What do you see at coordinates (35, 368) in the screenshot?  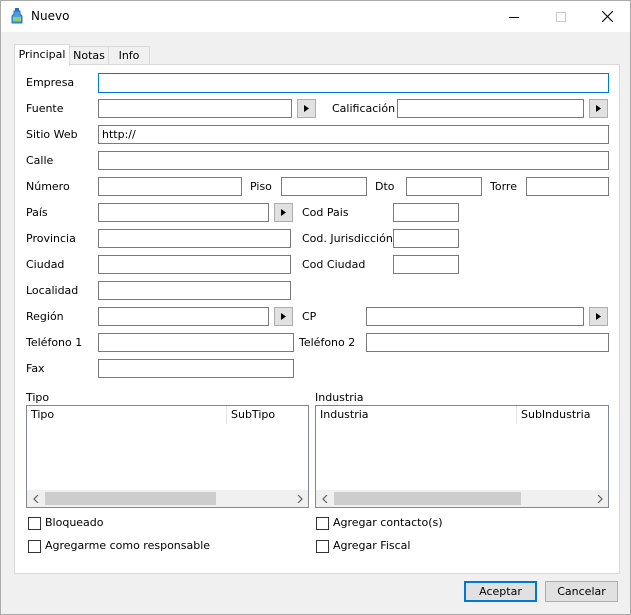 I see `fax-label: Fax` at bounding box center [35, 368].